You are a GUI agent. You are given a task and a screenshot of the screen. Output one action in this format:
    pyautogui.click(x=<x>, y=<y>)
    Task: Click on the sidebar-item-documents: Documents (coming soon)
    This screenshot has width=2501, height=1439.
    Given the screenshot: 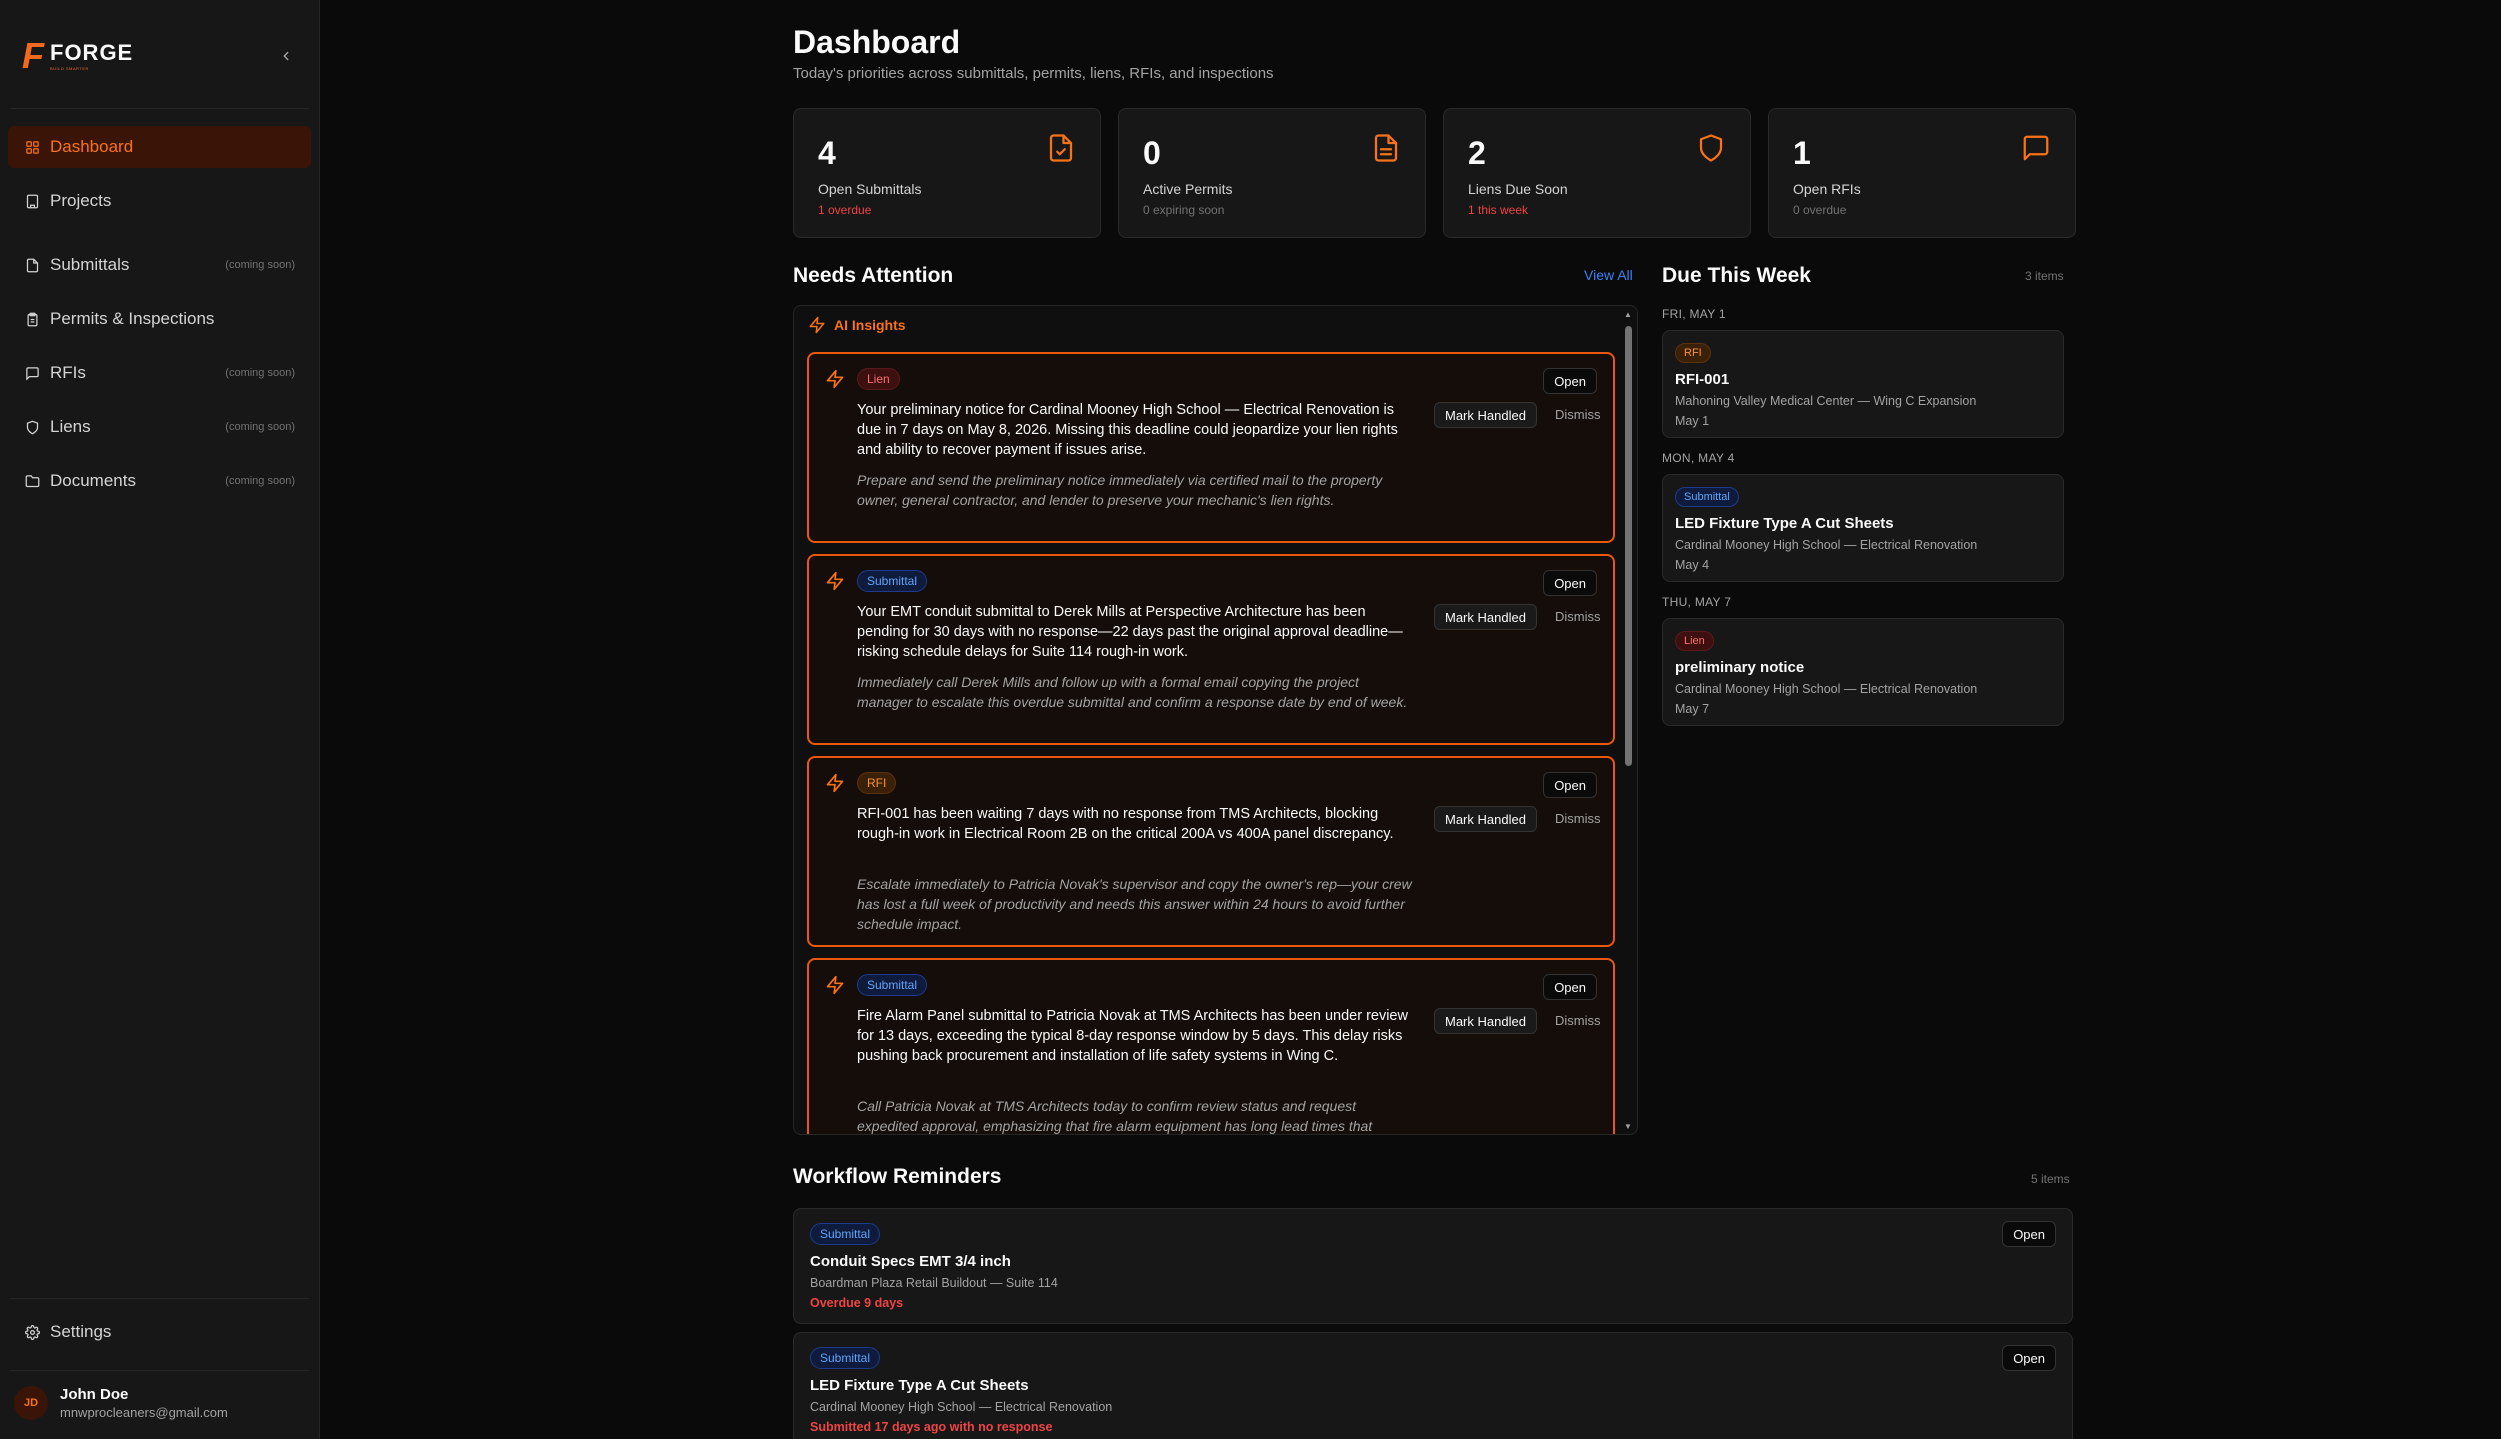 What is the action you would take?
    pyautogui.click(x=159, y=481)
    